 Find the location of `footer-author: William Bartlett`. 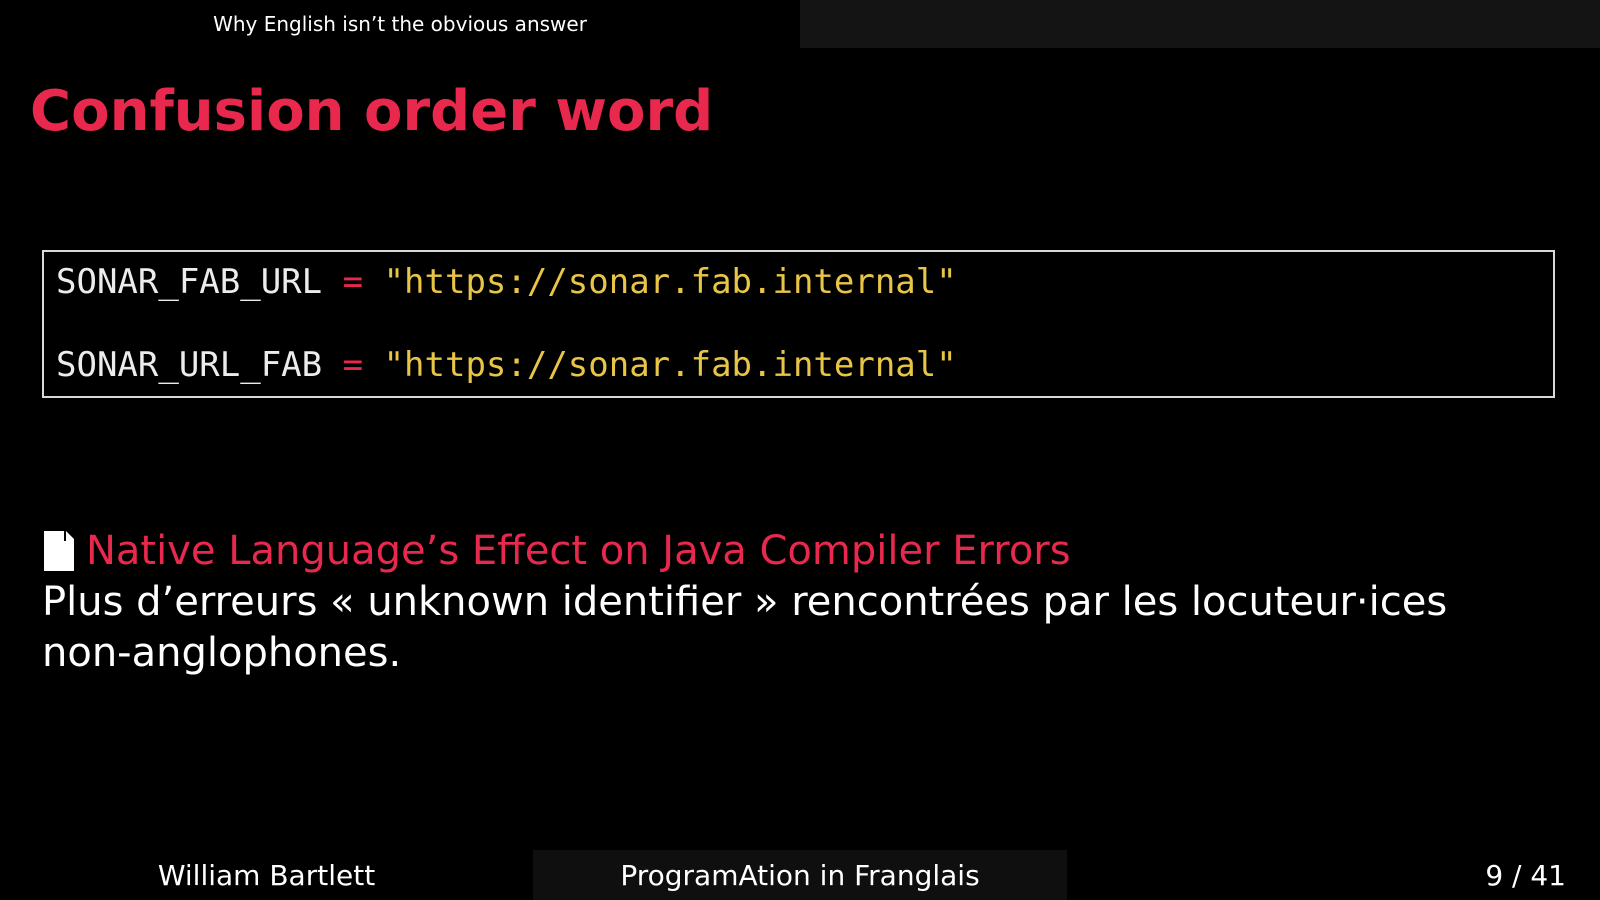

footer-author: William Bartlett is located at coordinates (266, 875).